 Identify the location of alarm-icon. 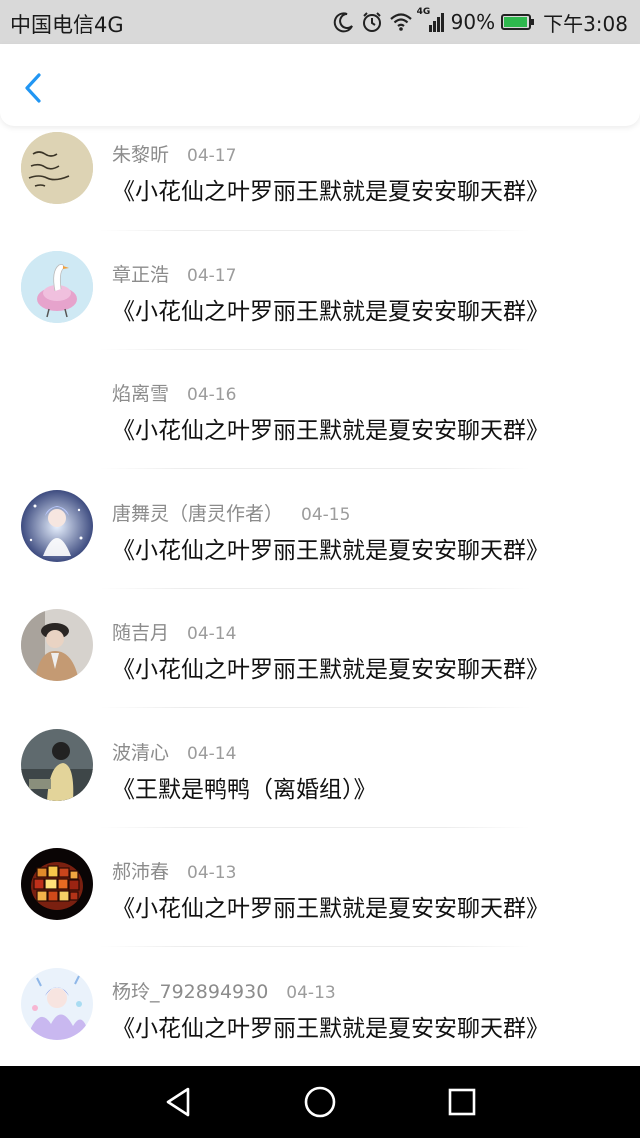
(372, 22).